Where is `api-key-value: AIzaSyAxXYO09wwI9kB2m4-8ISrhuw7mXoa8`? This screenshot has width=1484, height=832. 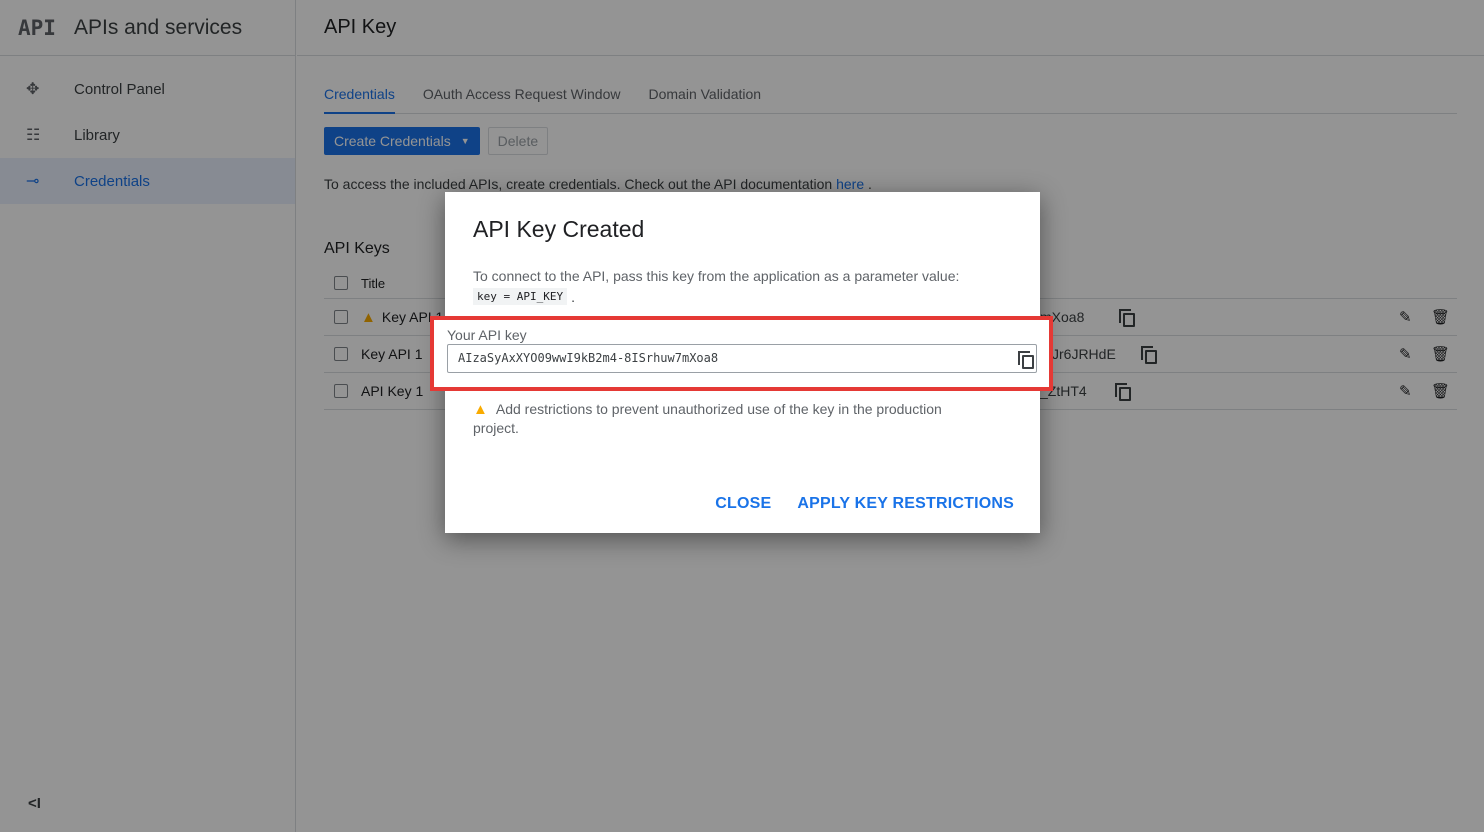
api-key-value: AIzaSyAxXYO09wwI9kB2m4-8ISrhuw7mXoa8 is located at coordinates (588, 358).